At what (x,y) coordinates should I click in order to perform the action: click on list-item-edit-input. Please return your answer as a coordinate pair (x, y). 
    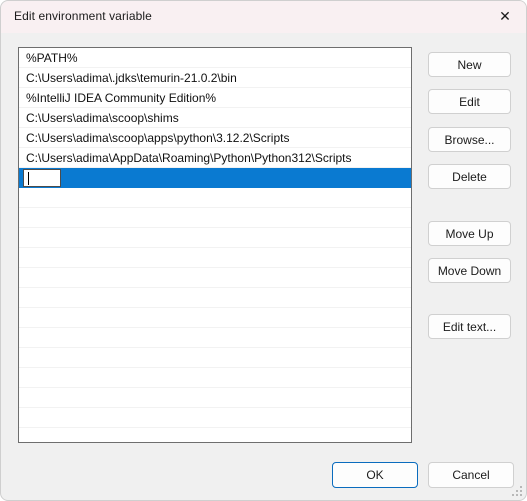
    Looking at the image, I should click on (42, 178).